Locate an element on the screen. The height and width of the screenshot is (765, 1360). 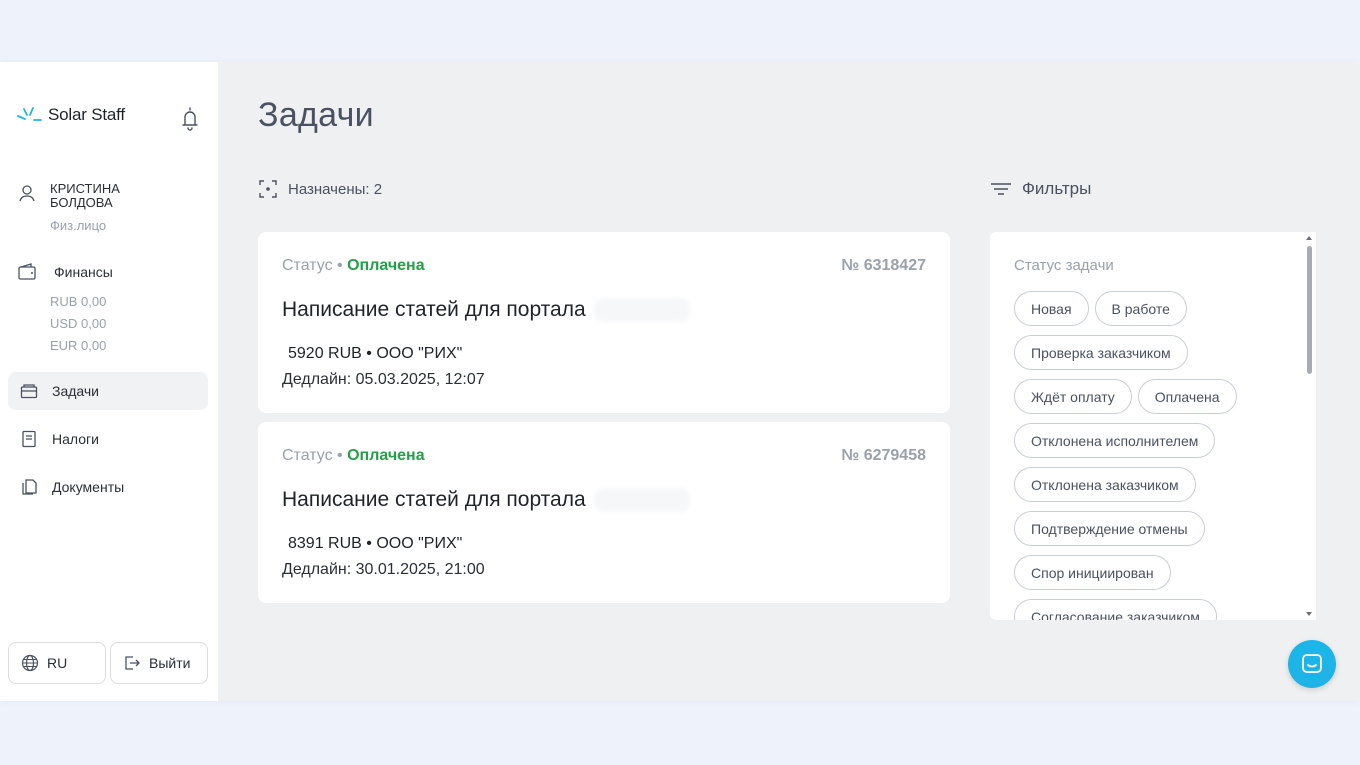
sidebar-item-label: Налоги is located at coordinates (75, 439).